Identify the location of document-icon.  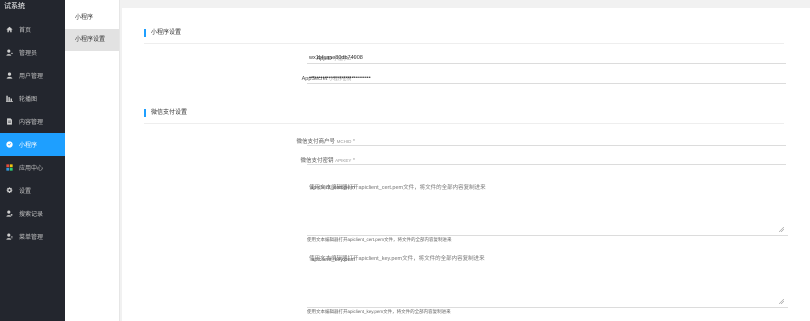
(9, 122).